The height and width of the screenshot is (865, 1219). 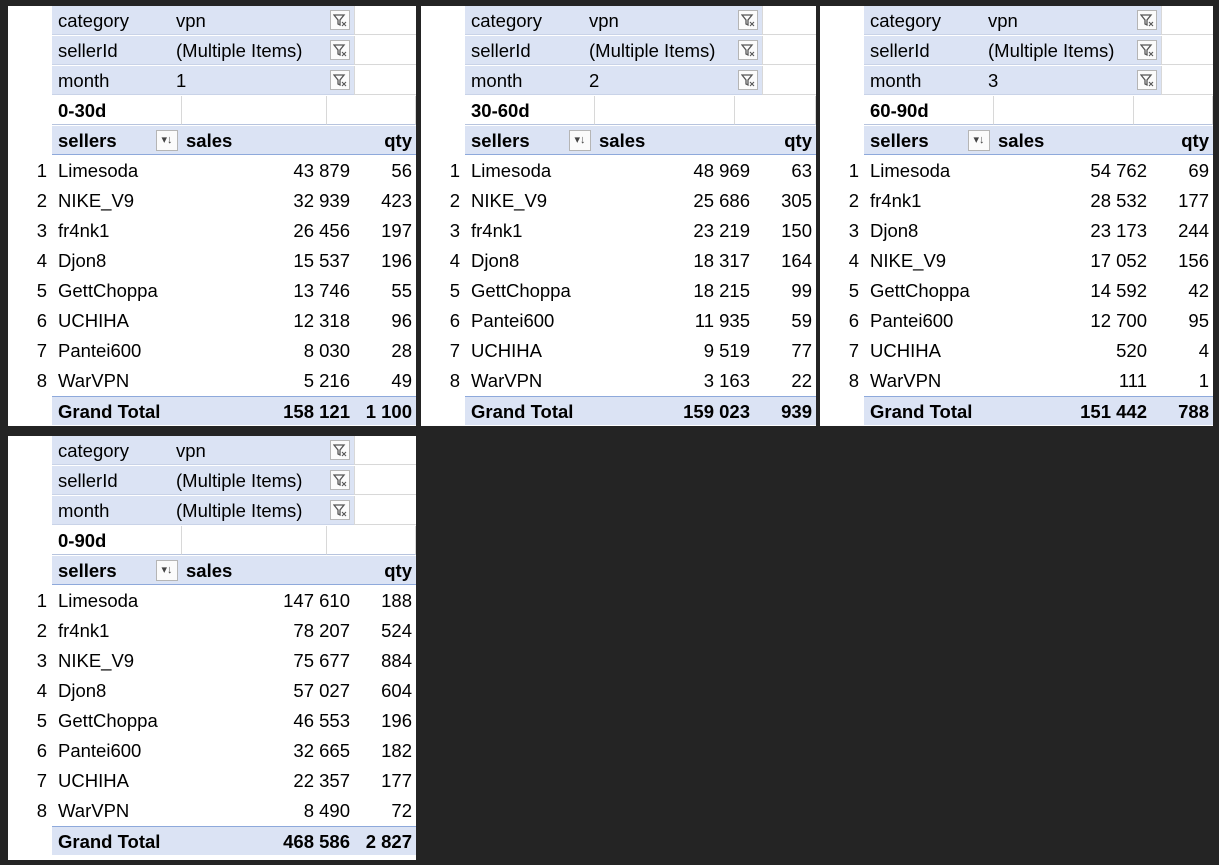 What do you see at coordinates (905, 350) in the screenshot?
I see `seller-name: UCHIHA` at bounding box center [905, 350].